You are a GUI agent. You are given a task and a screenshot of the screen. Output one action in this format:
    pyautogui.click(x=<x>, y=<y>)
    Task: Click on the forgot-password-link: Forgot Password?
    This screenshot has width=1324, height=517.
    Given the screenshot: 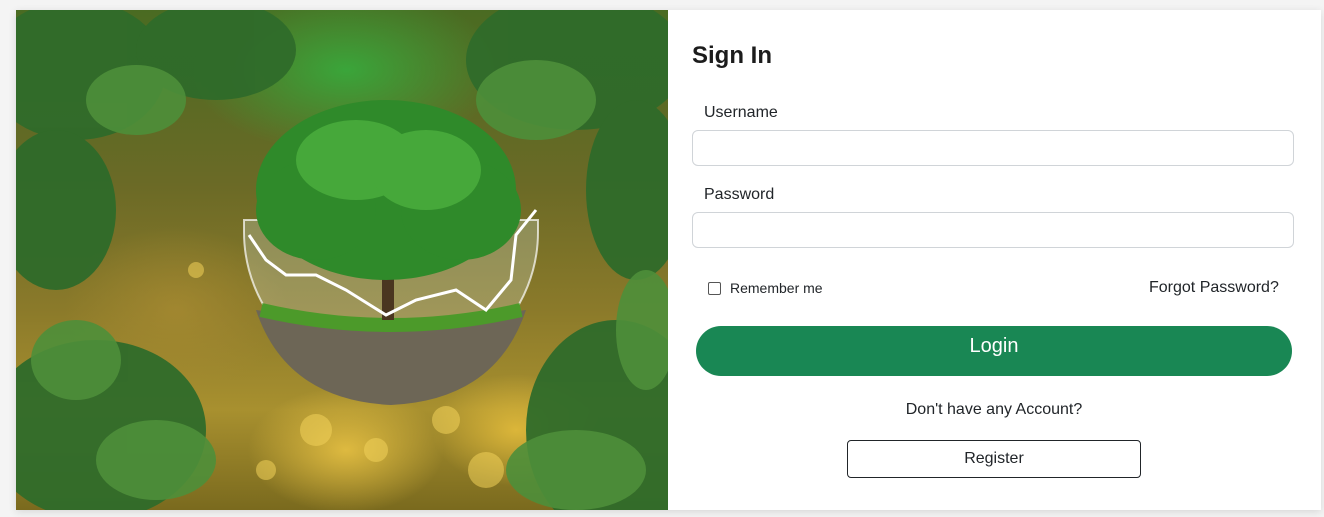 What is the action you would take?
    pyautogui.click(x=1214, y=288)
    